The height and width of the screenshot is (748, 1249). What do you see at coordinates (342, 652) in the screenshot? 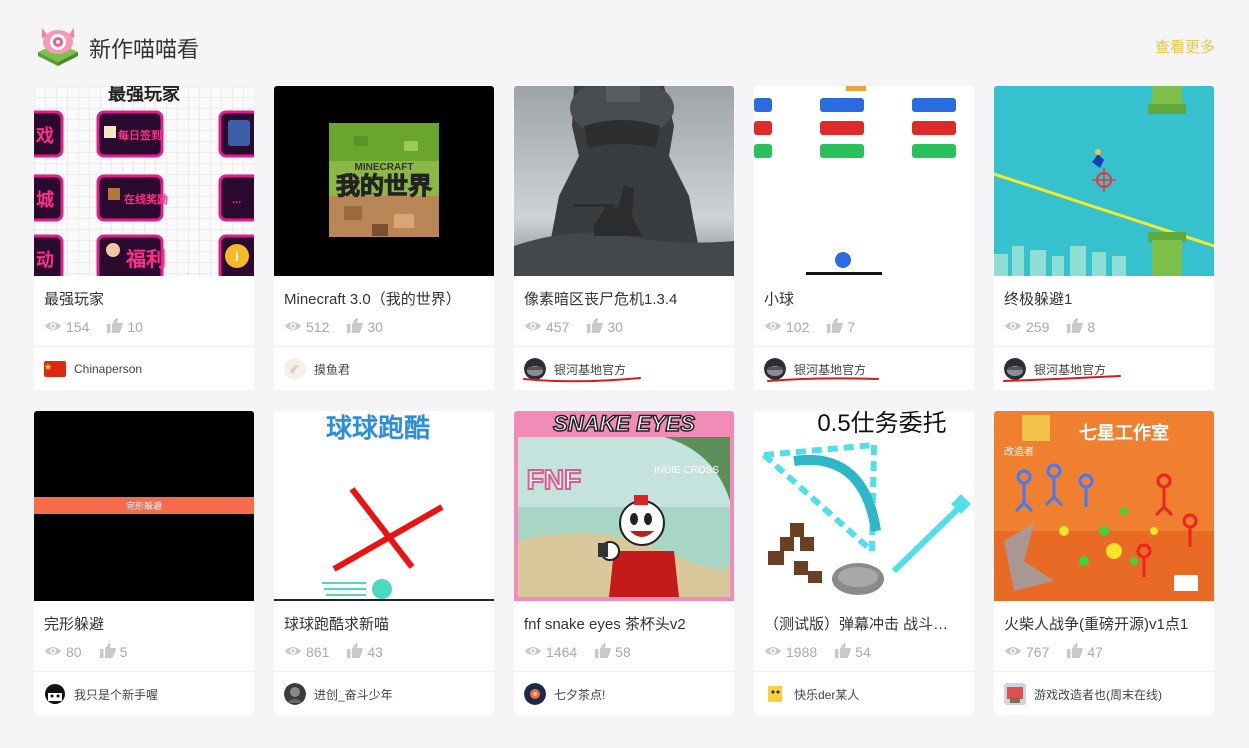
I see `game-stats: 861 43` at bounding box center [342, 652].